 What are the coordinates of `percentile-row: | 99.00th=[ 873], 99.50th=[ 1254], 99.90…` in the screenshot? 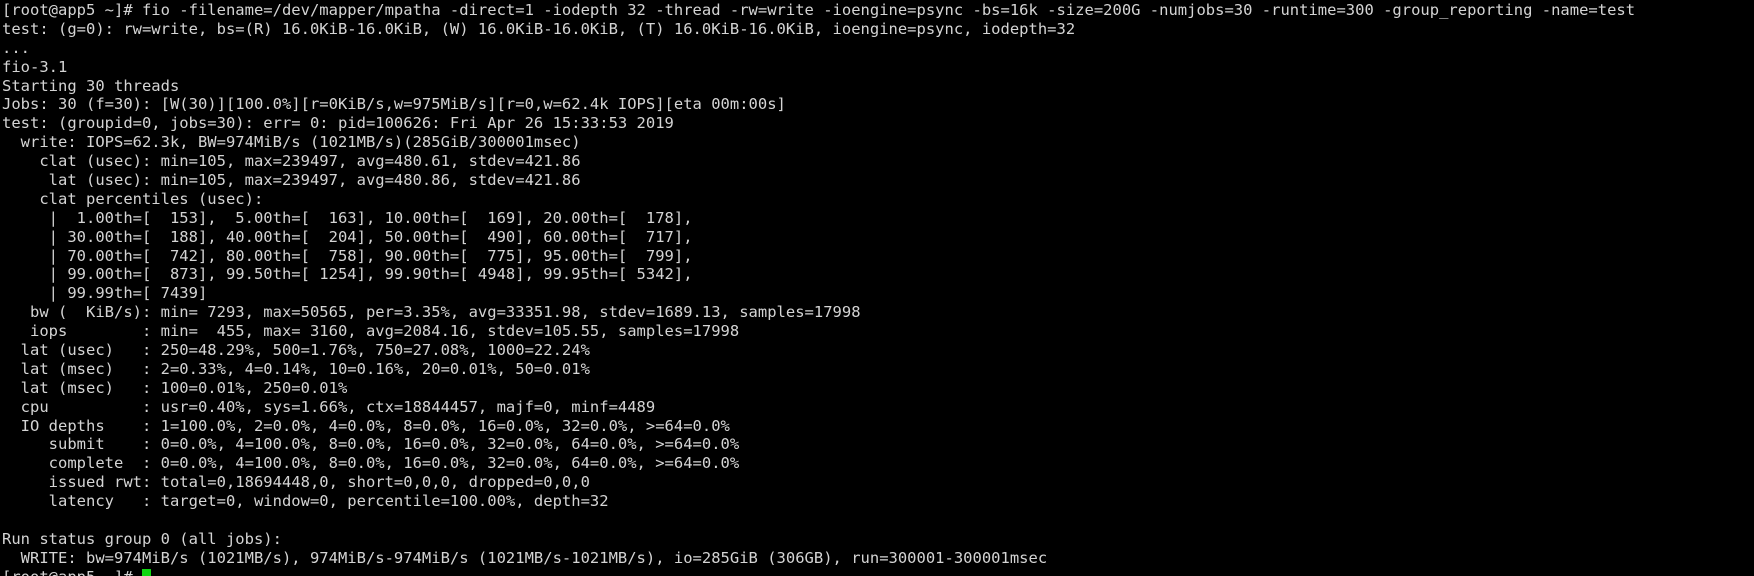 It's located at (347, 274).